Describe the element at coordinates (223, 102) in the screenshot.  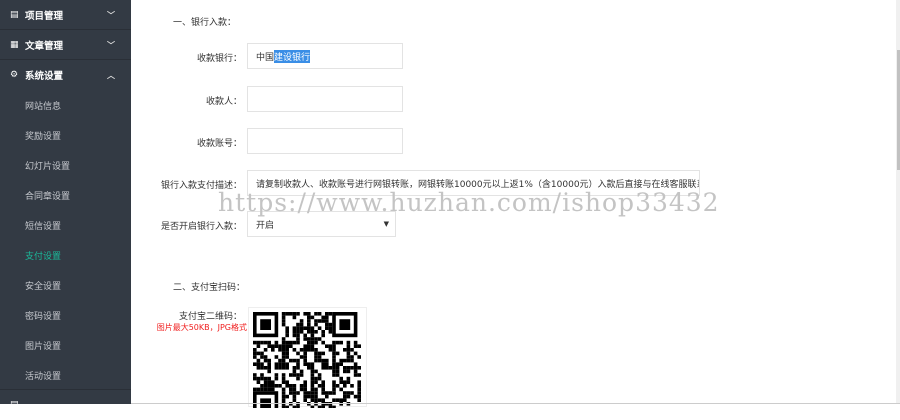
I see `payee-label: 收款人：` at that location.